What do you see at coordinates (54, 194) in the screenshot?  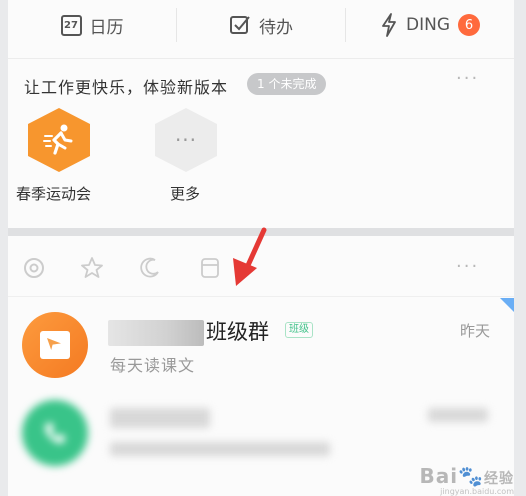 I see `spring-sports-label: 春季运动会` at bounding box center [54, 194].